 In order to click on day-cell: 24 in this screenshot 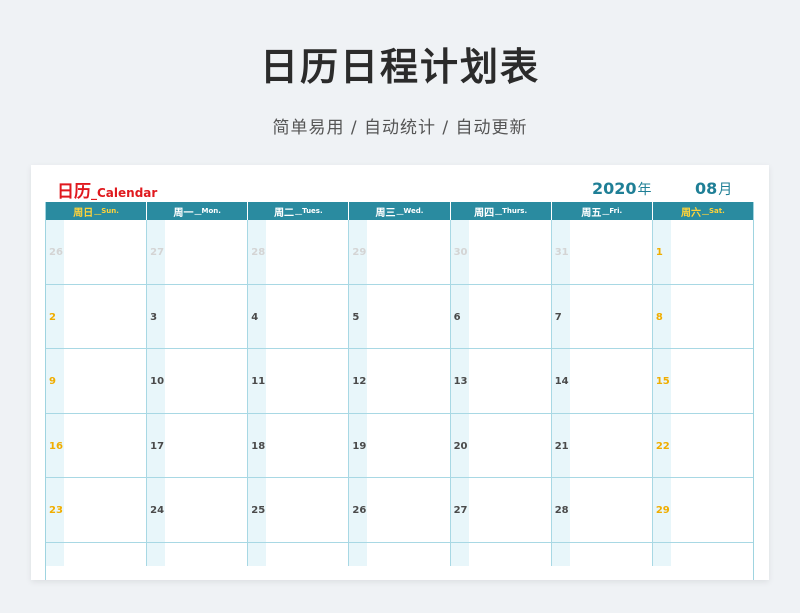, I will do `click(198, 510)`.